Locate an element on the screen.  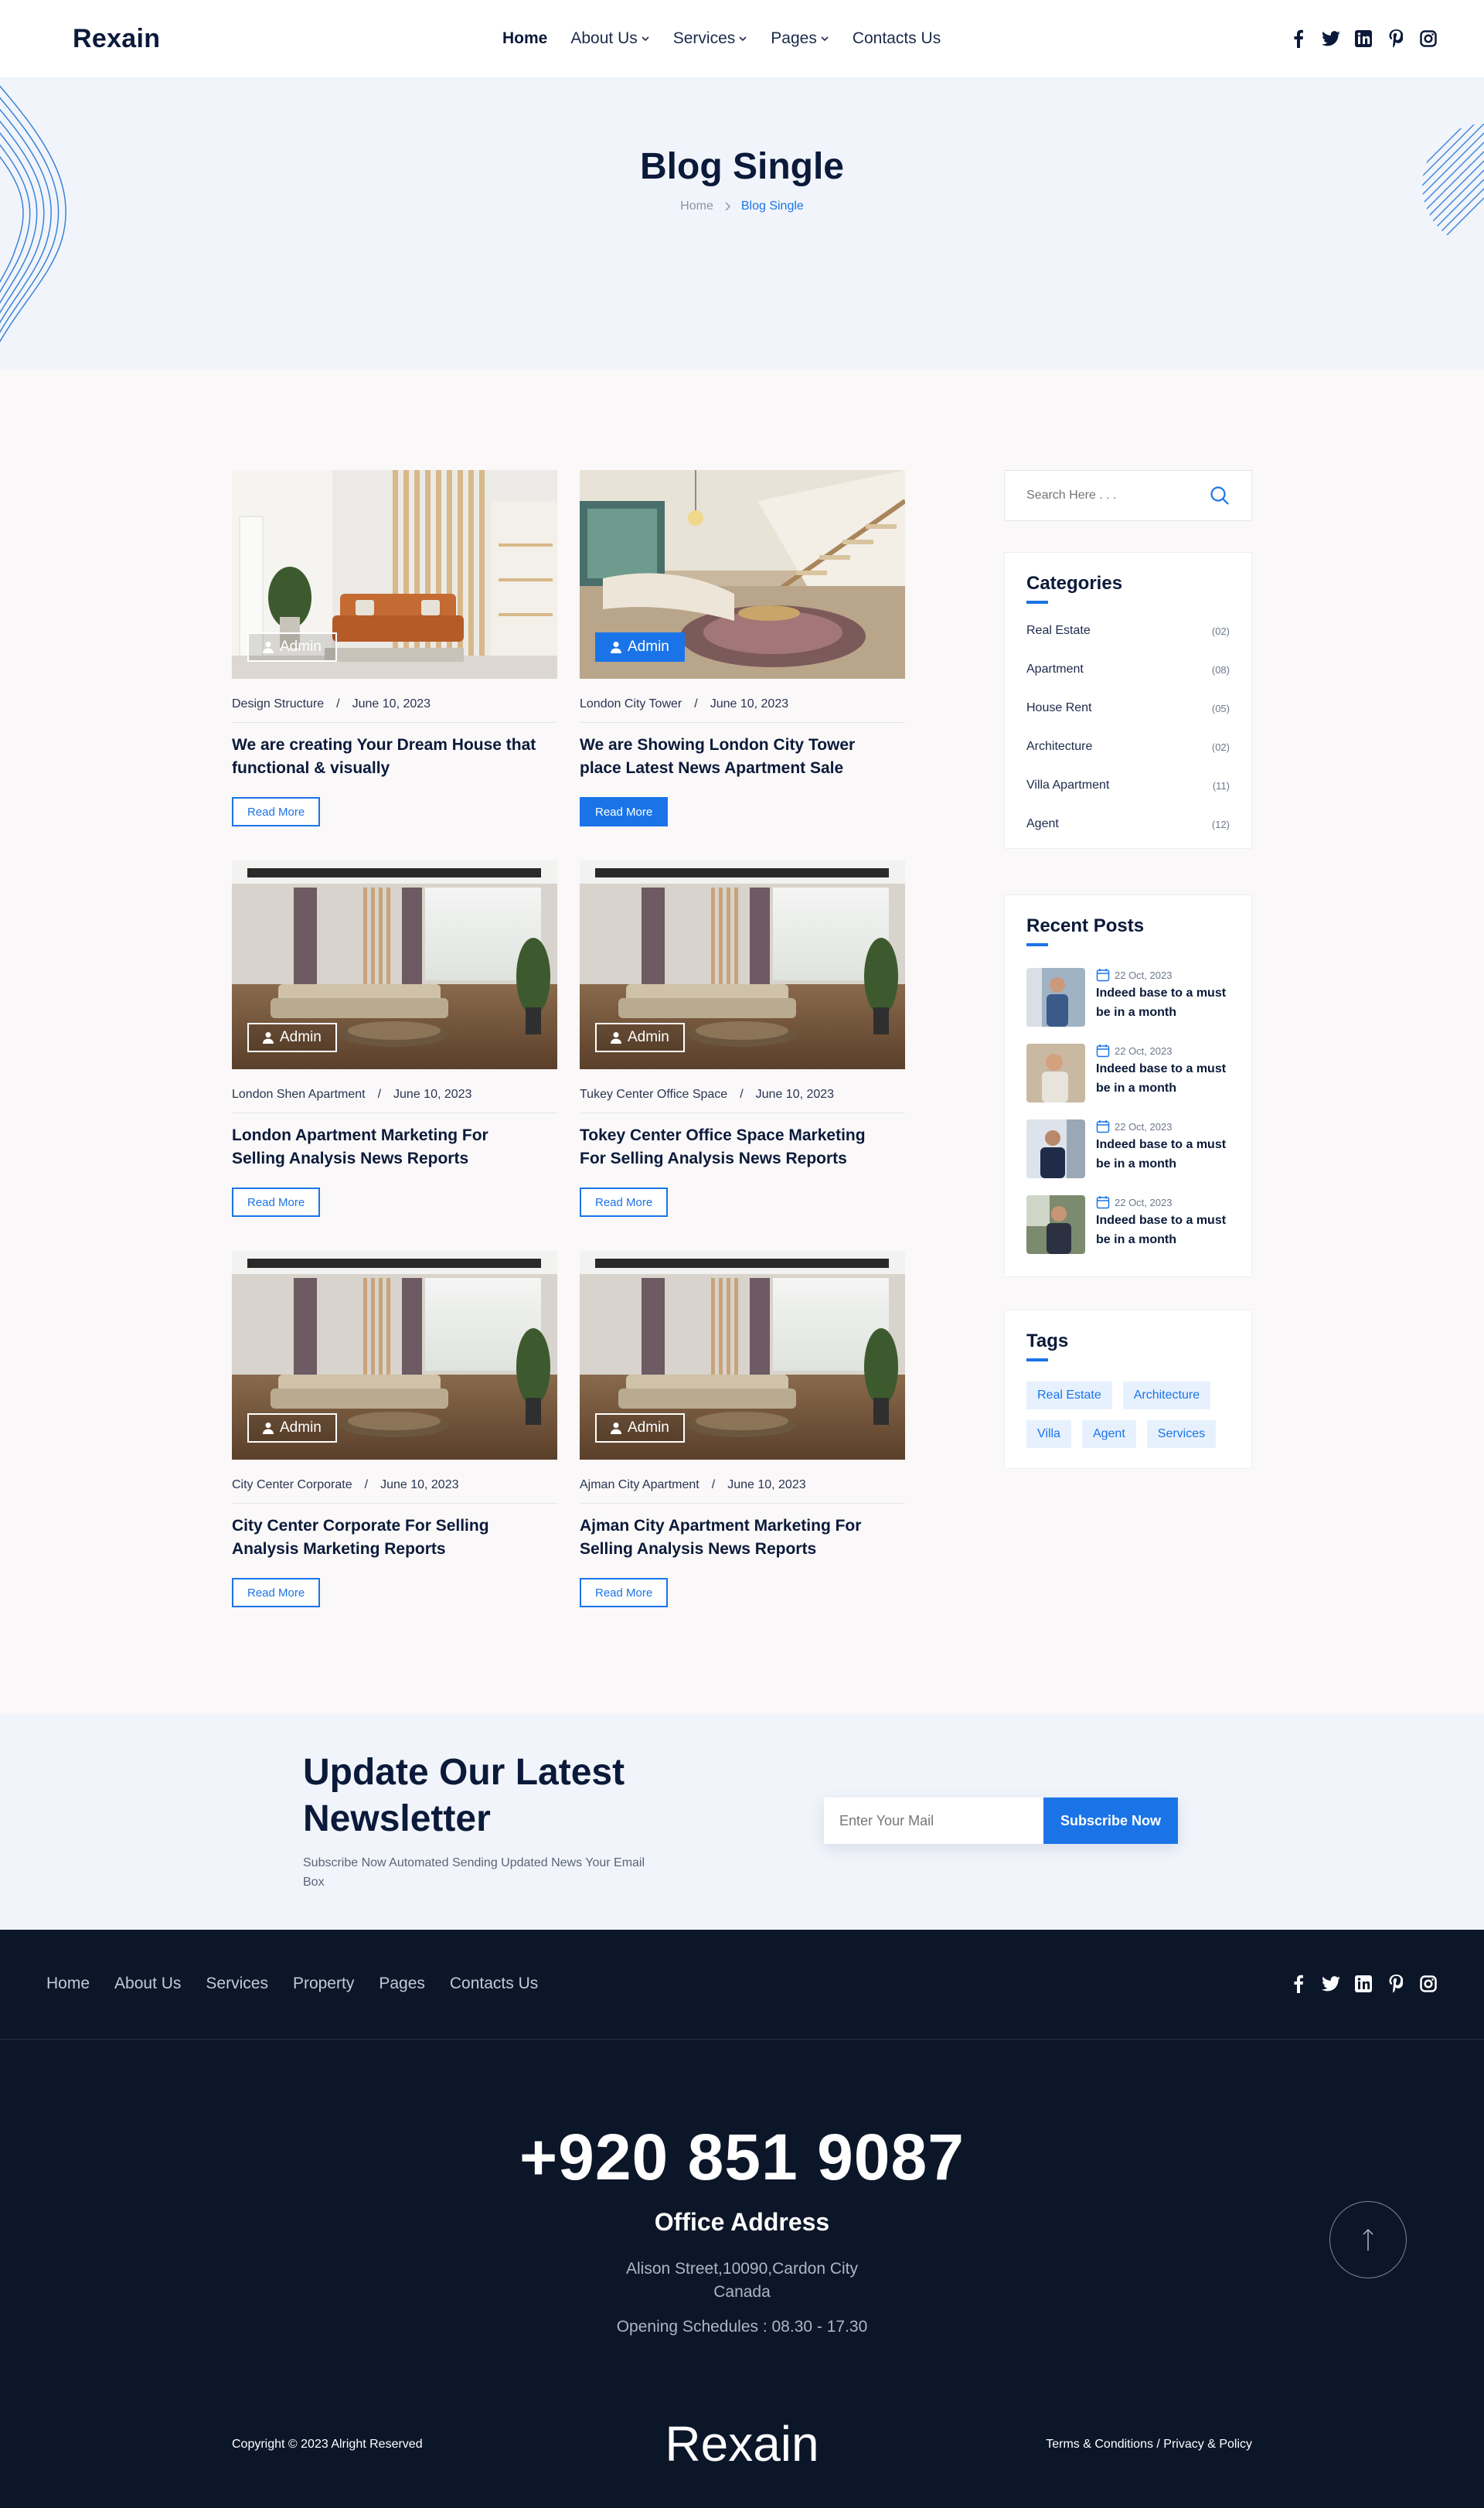
category-count: (02) is located at coordinates (1220, 631).